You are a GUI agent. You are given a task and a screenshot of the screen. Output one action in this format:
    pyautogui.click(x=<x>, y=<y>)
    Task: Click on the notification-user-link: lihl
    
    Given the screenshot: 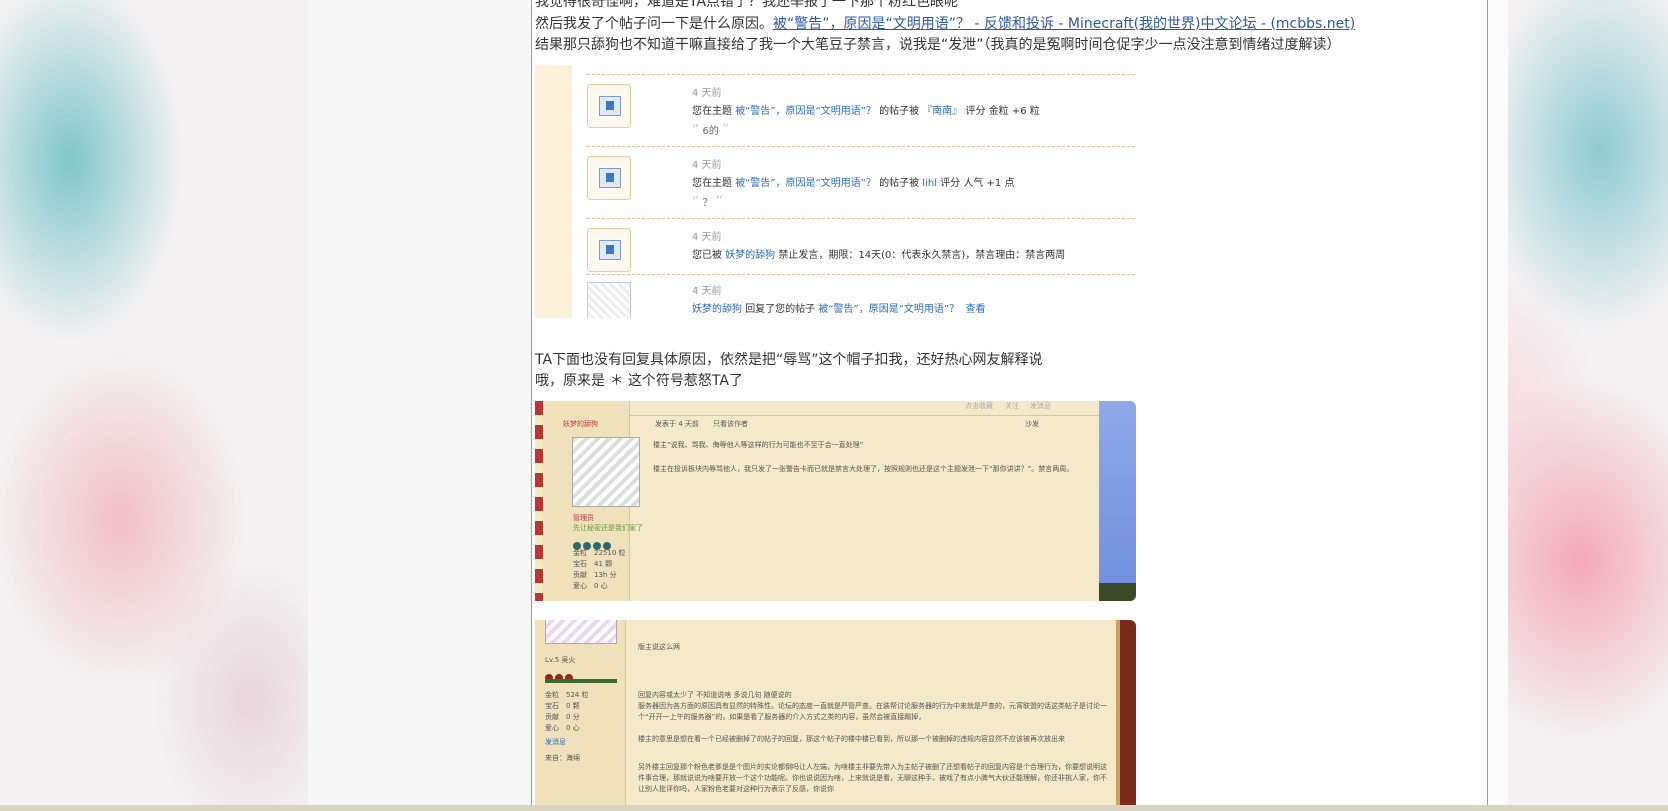 What is the action you would take?
    pyautogui.click(x=929, y=183)
    